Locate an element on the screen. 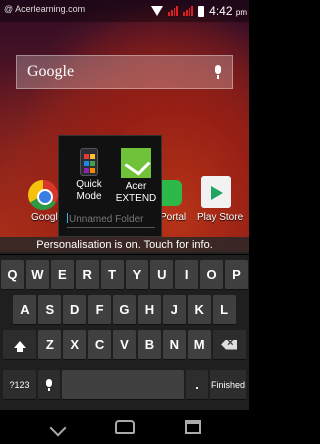  battery-icon is located at coordinates (201, 11).